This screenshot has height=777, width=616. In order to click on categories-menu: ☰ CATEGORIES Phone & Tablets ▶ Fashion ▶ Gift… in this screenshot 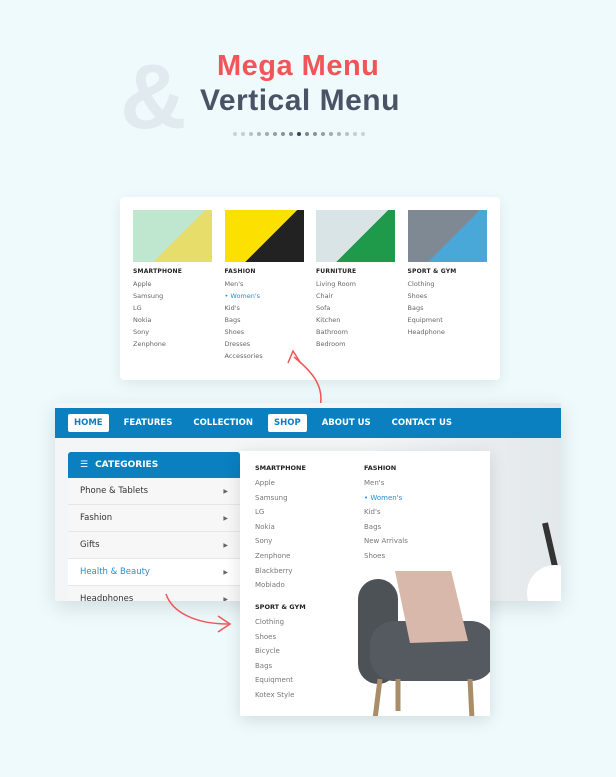, I will do `click(154, 526)`.